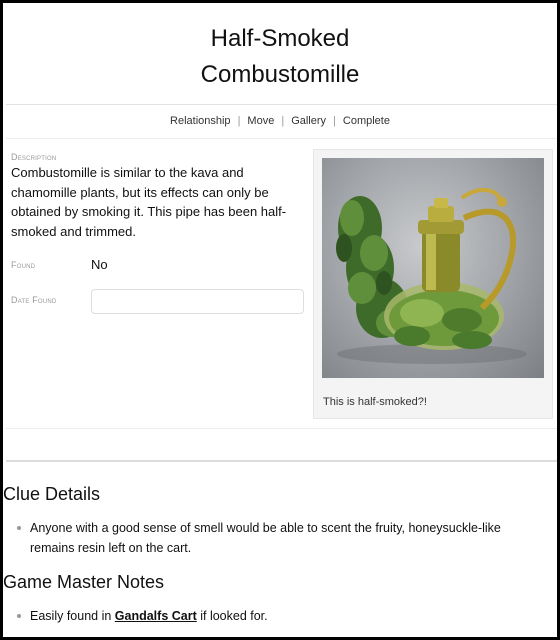 The width and height of the screenshot is (560, 640). Describe the element at coordinates (84, 582) in the screenshot. I see `gm-notes-heading: Game Master Notes` at that location.